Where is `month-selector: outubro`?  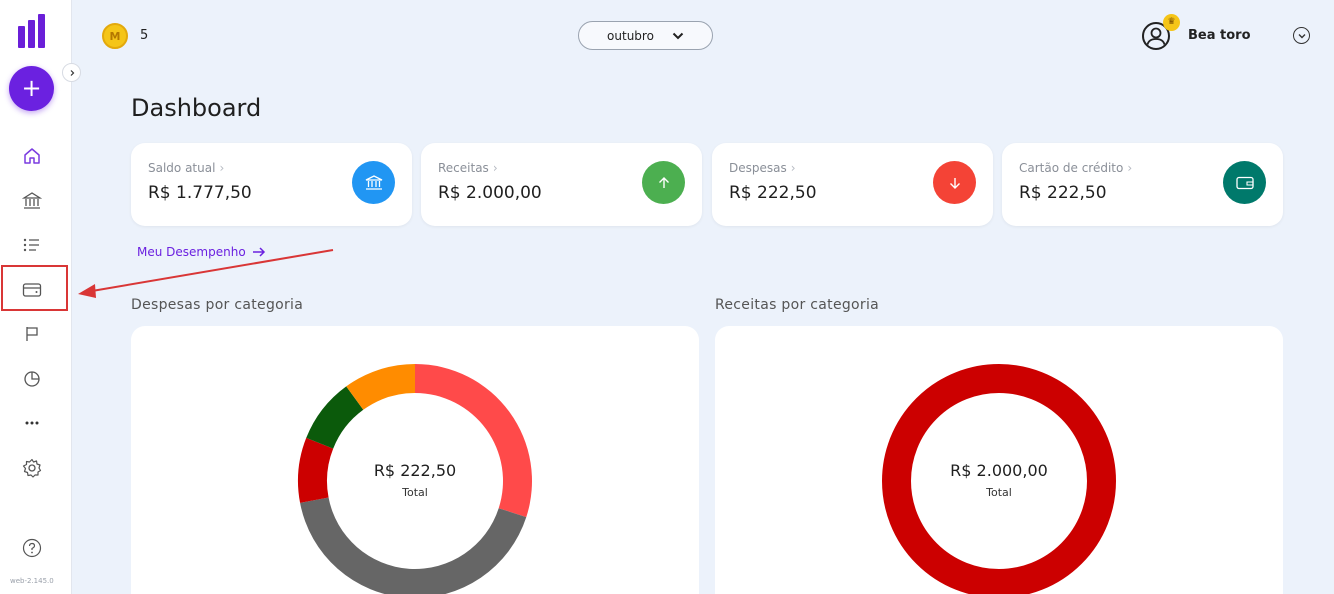
month-selector: outubro is located at coordinates (645, 35).